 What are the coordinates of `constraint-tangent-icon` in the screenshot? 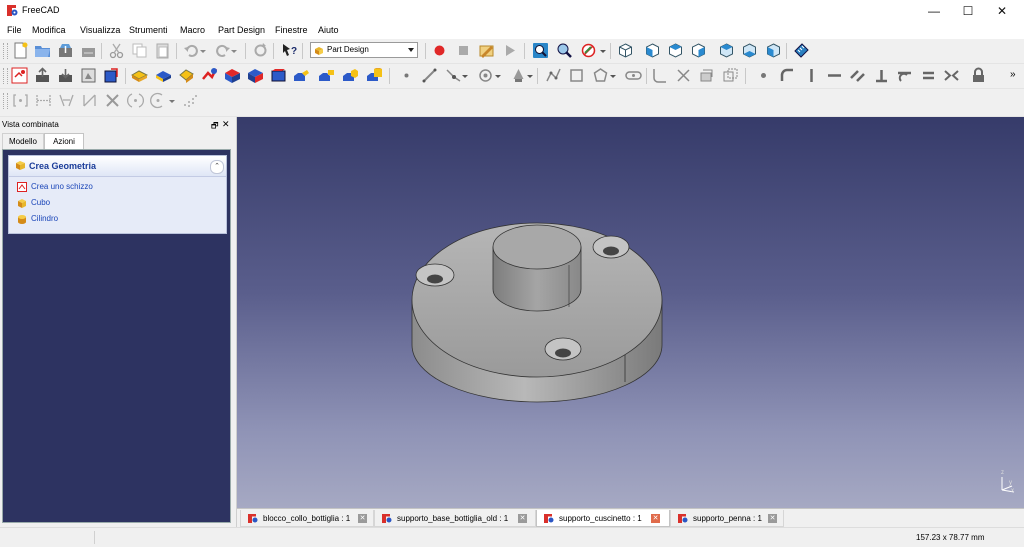 It's located at (904, 75).